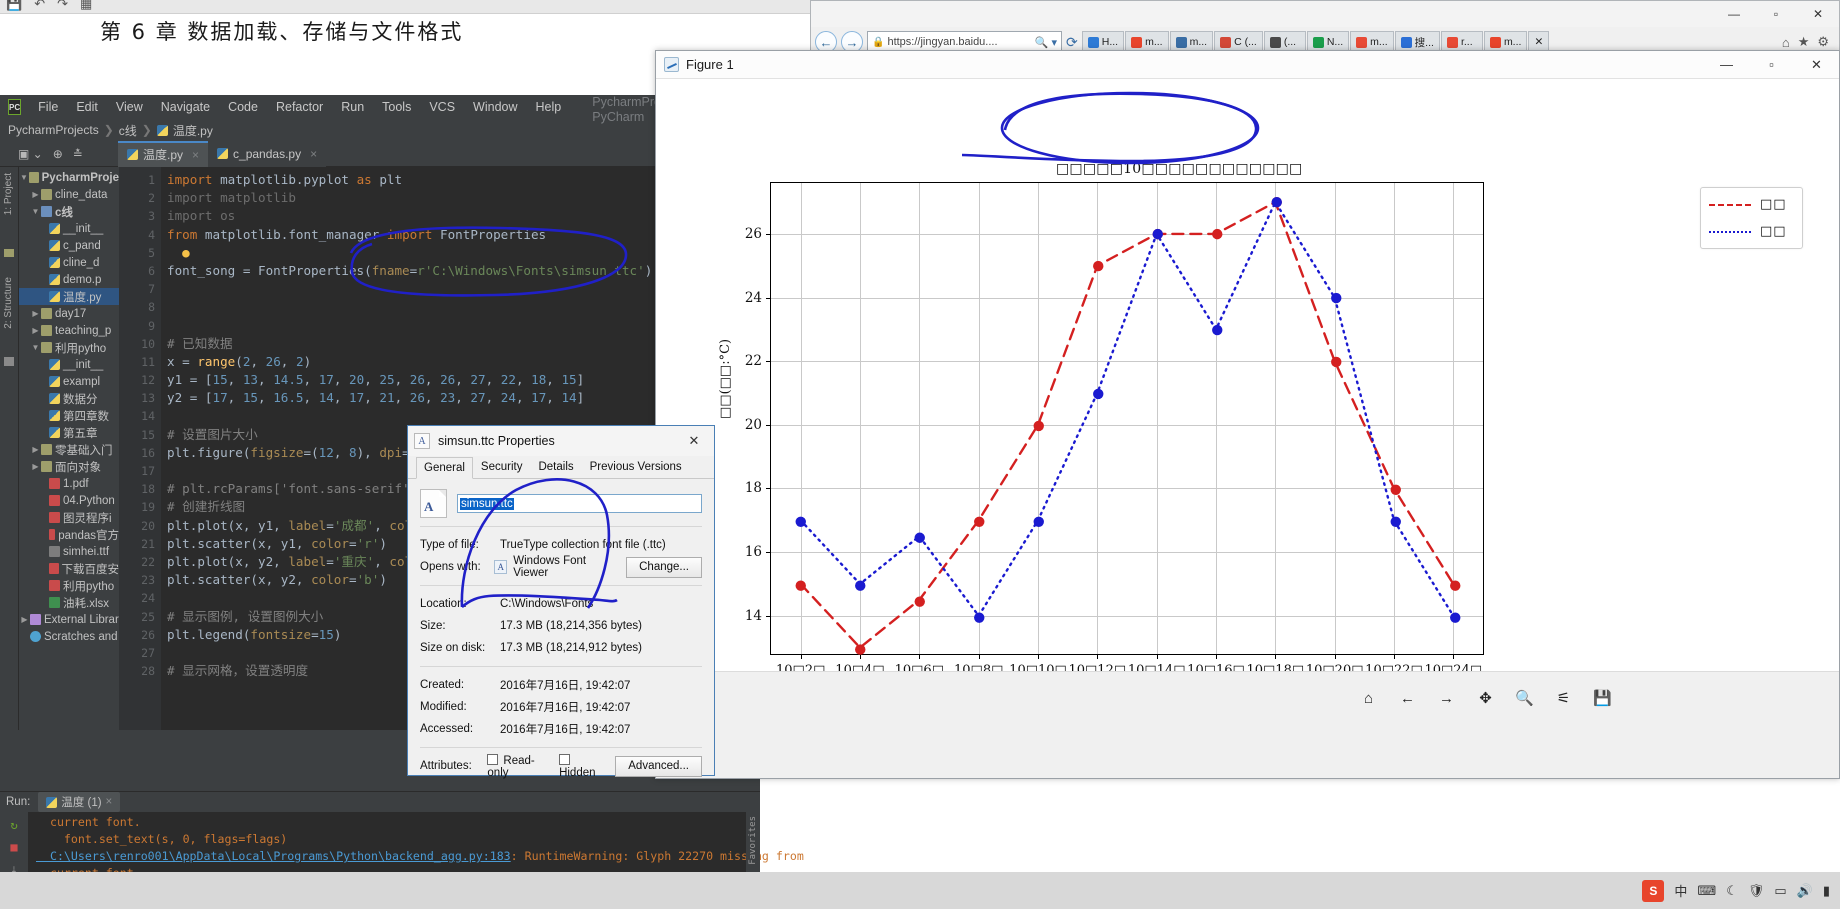  What do you see at coordinates (8, 303) in the screenshot?
I see `sidebar-item-structure: 2: Structure` at bounding box center [8, 303].